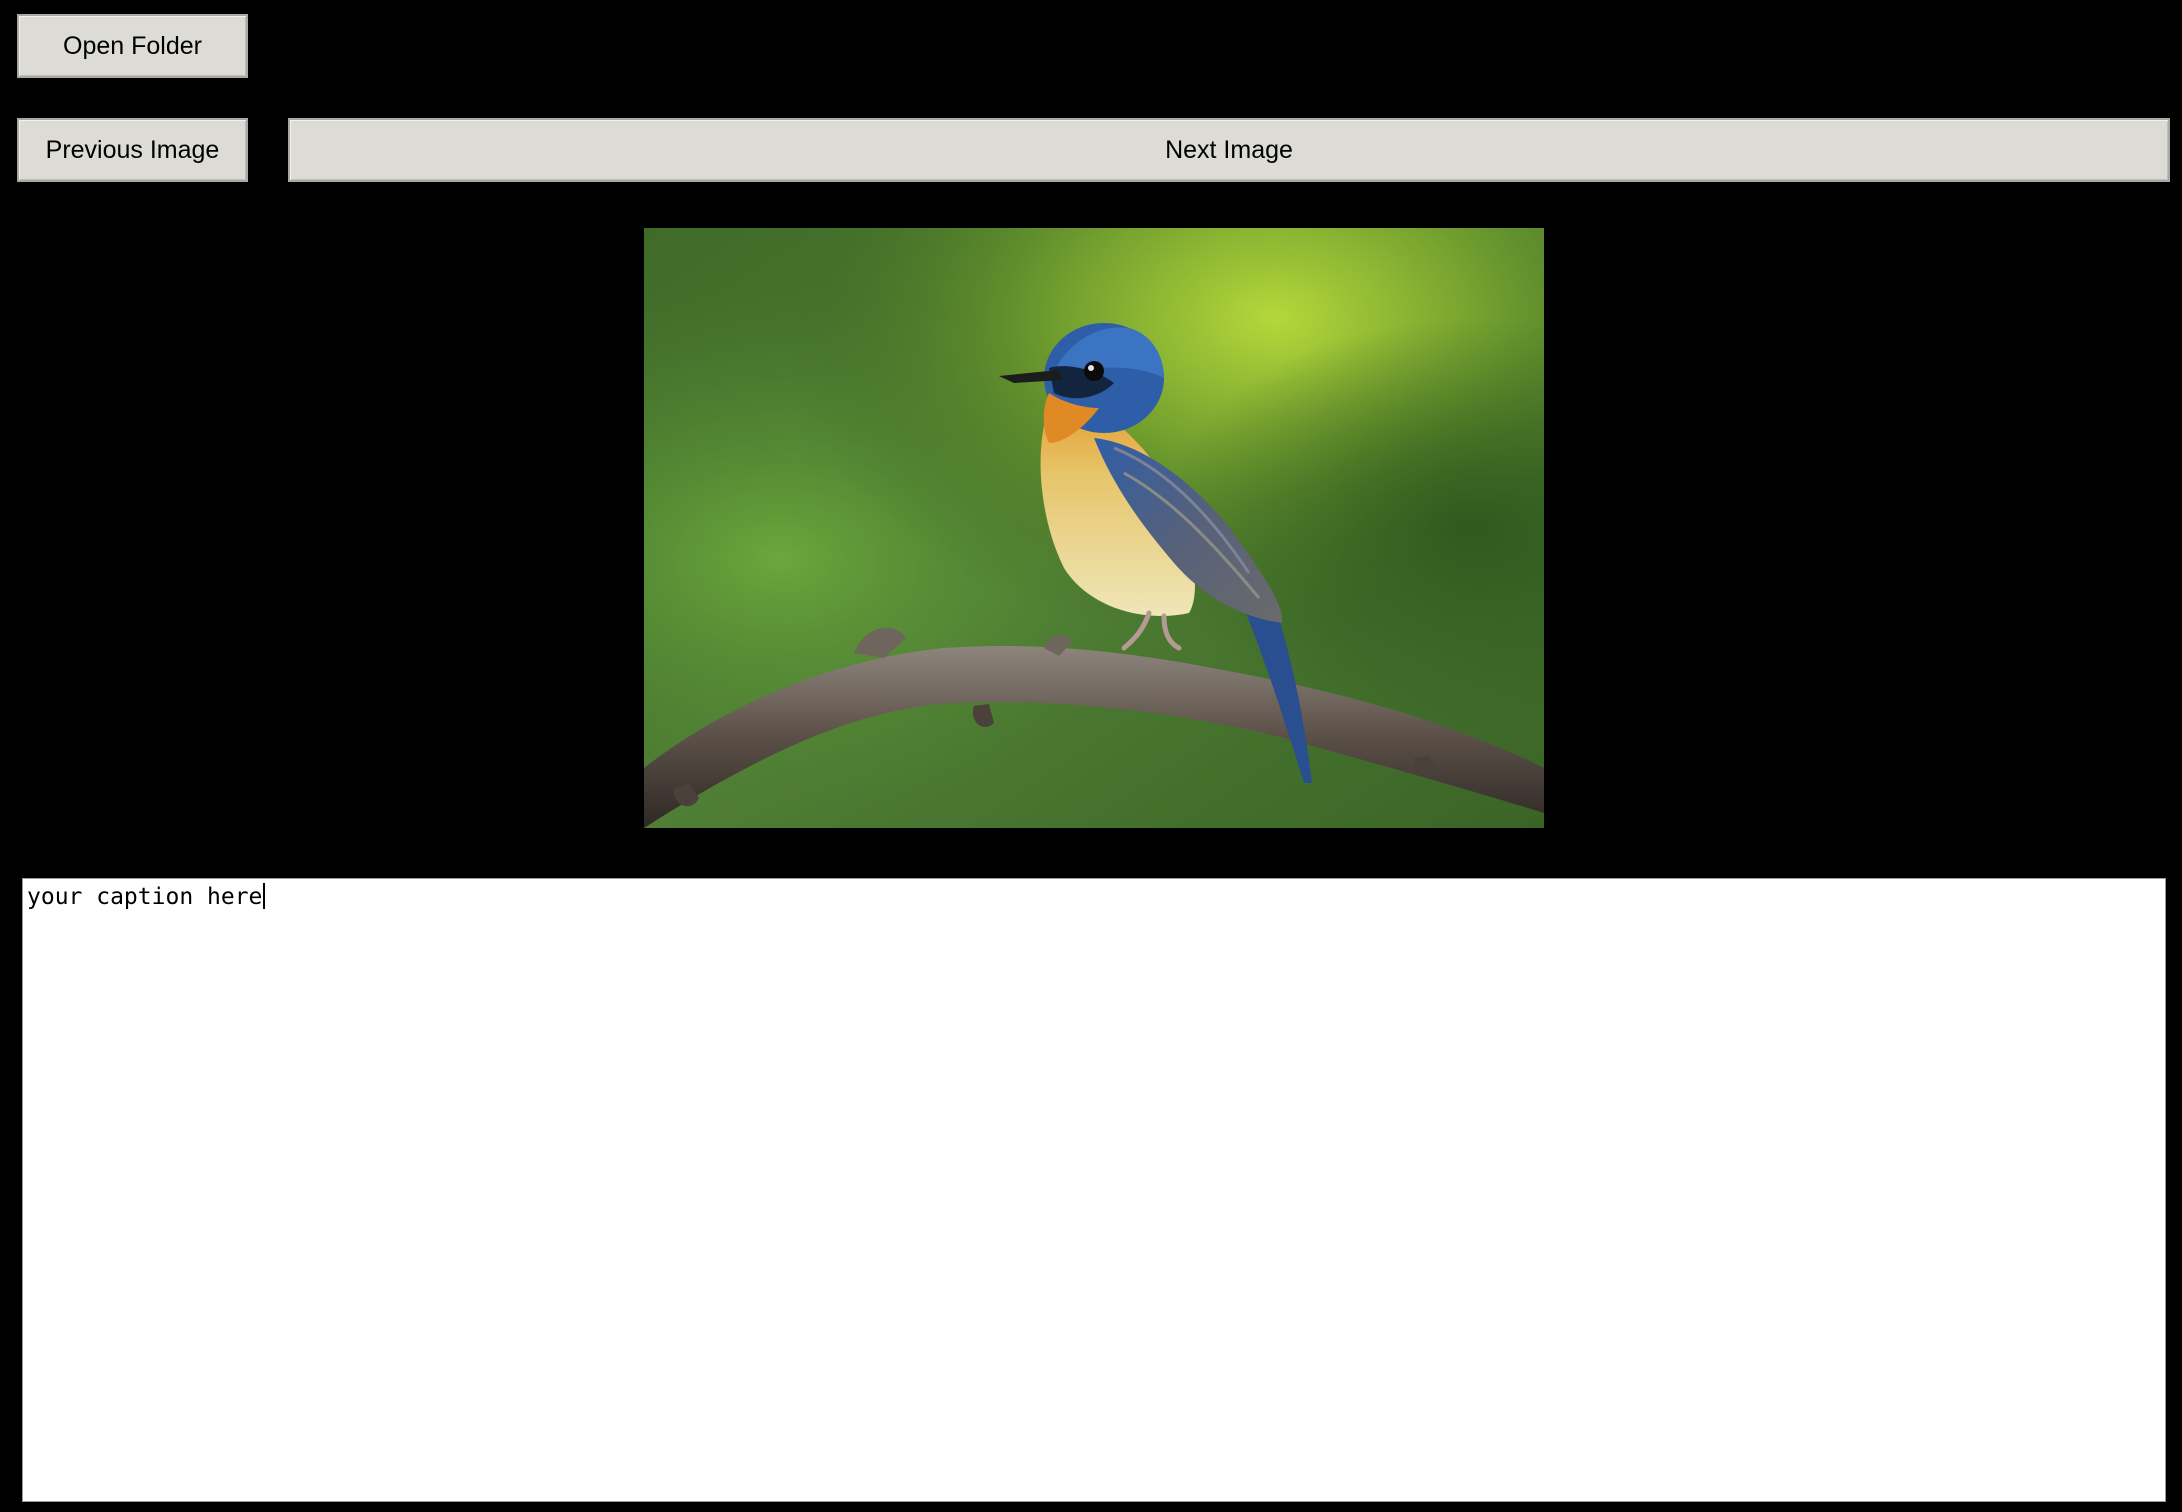  What do you see at coordinates (132, 46) in the screenshot?
I see `open-folder-button: Open Folder` at bounding box center [132, 46].